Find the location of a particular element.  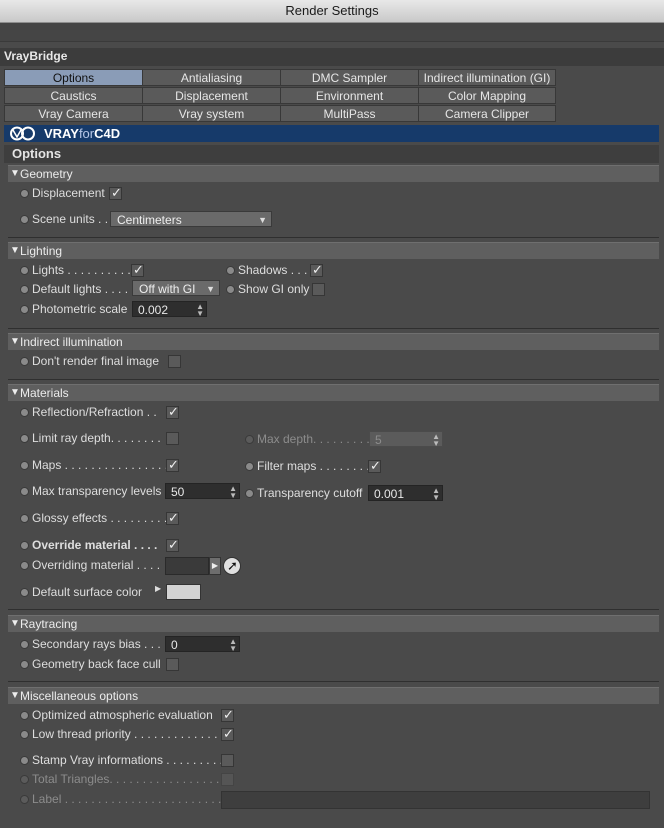

stamp-vray-checkbox is located at coordinates (227, 760).